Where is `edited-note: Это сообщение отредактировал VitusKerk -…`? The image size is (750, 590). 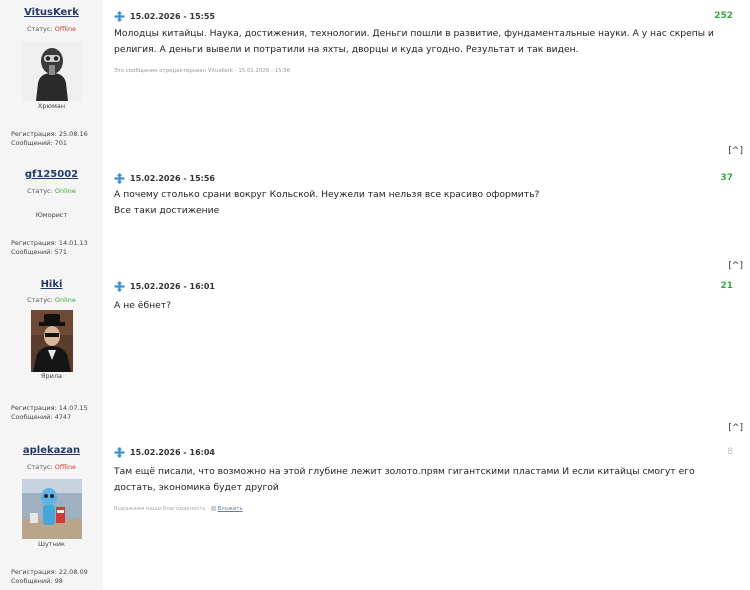 edited-note: Это сообщение отредактировал VitusKerk -… is located at coordinates (202, 71).